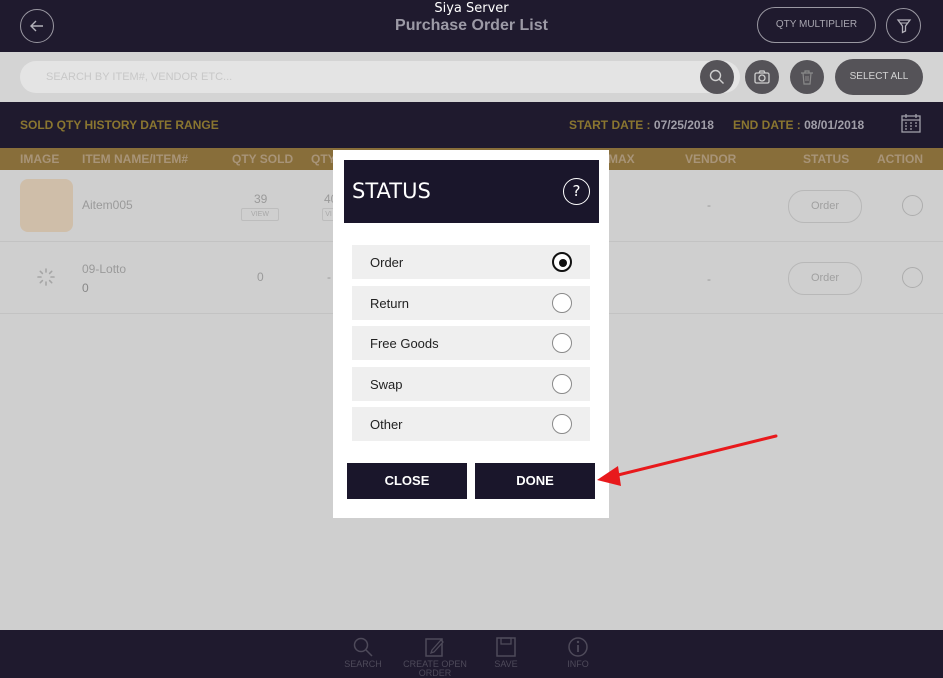  Describe the element at coordinates (576, 191) in the screenshot. I see `help-icon: ?` at that location.